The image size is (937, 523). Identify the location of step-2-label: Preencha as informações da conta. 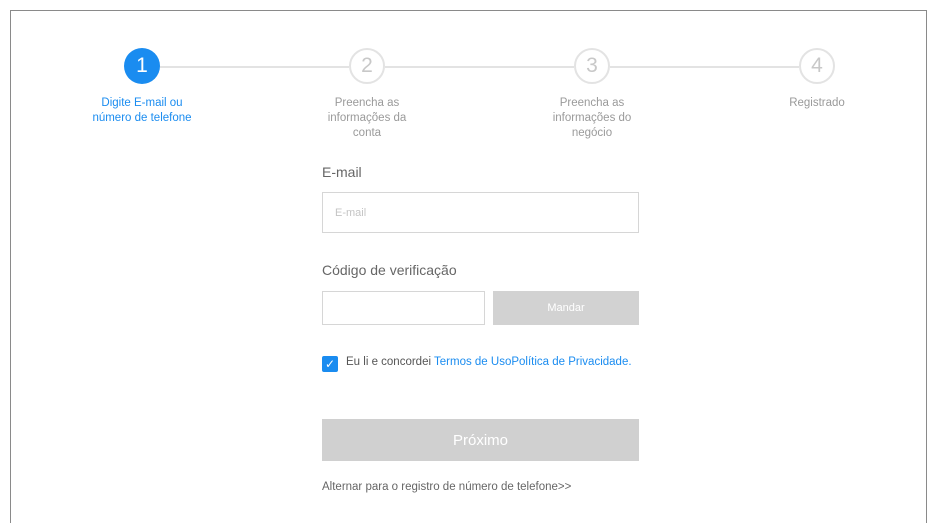
(367, 118).